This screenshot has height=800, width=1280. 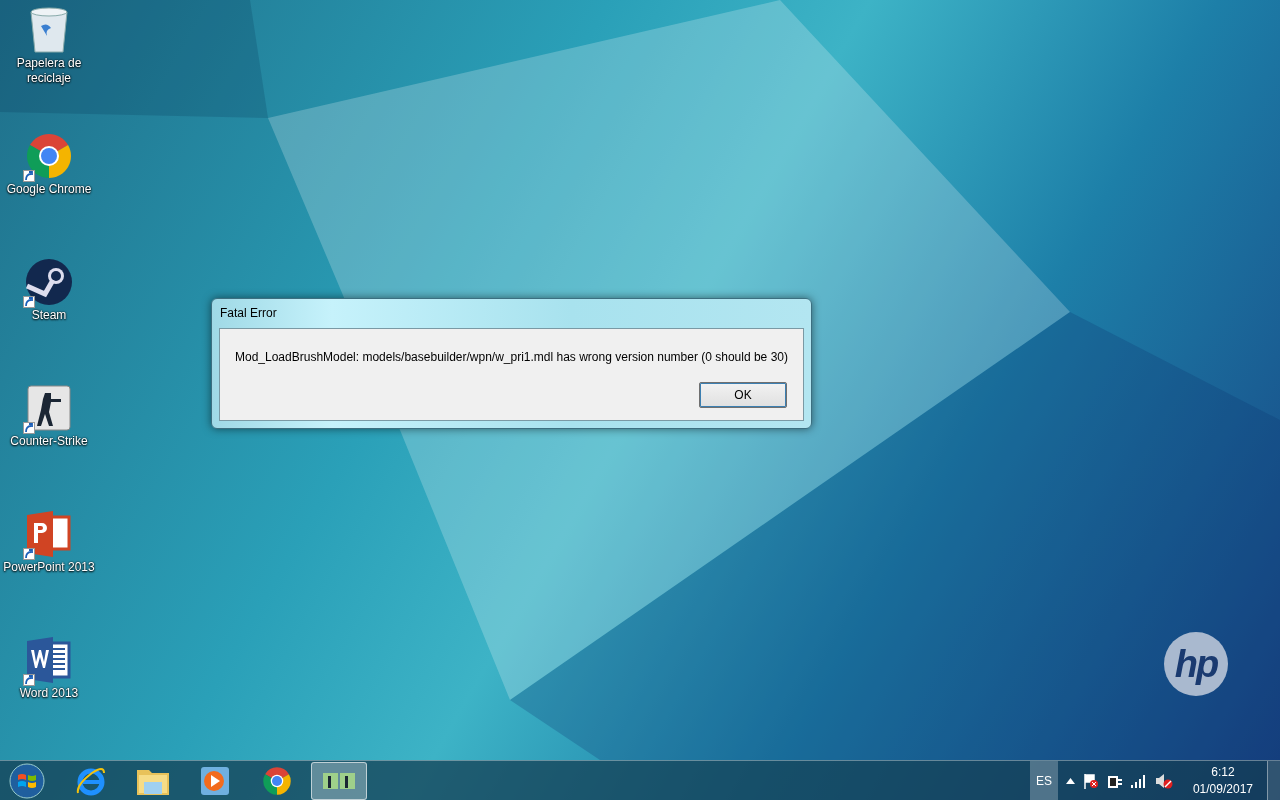 I want to click on up-arrow-icon, so click(x=1070, y=780).